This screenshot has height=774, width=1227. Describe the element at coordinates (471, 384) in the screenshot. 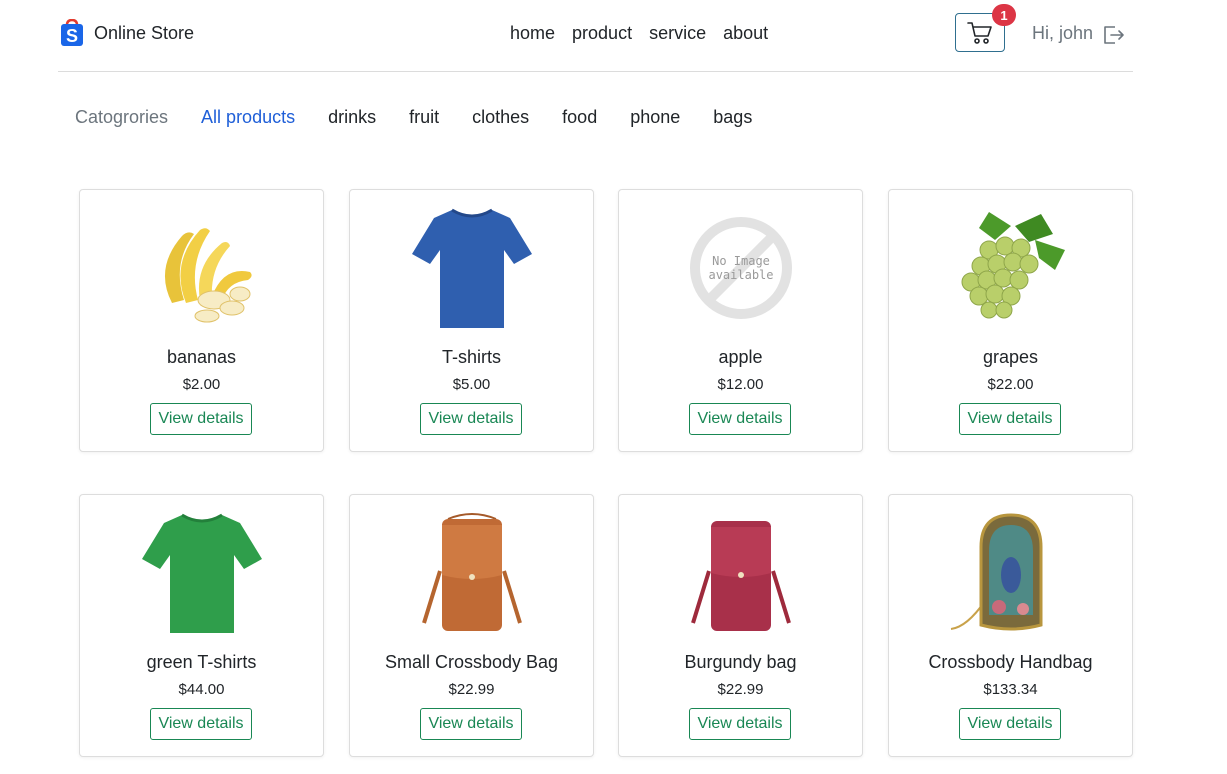

I see `product-price: $5.00` at that location.